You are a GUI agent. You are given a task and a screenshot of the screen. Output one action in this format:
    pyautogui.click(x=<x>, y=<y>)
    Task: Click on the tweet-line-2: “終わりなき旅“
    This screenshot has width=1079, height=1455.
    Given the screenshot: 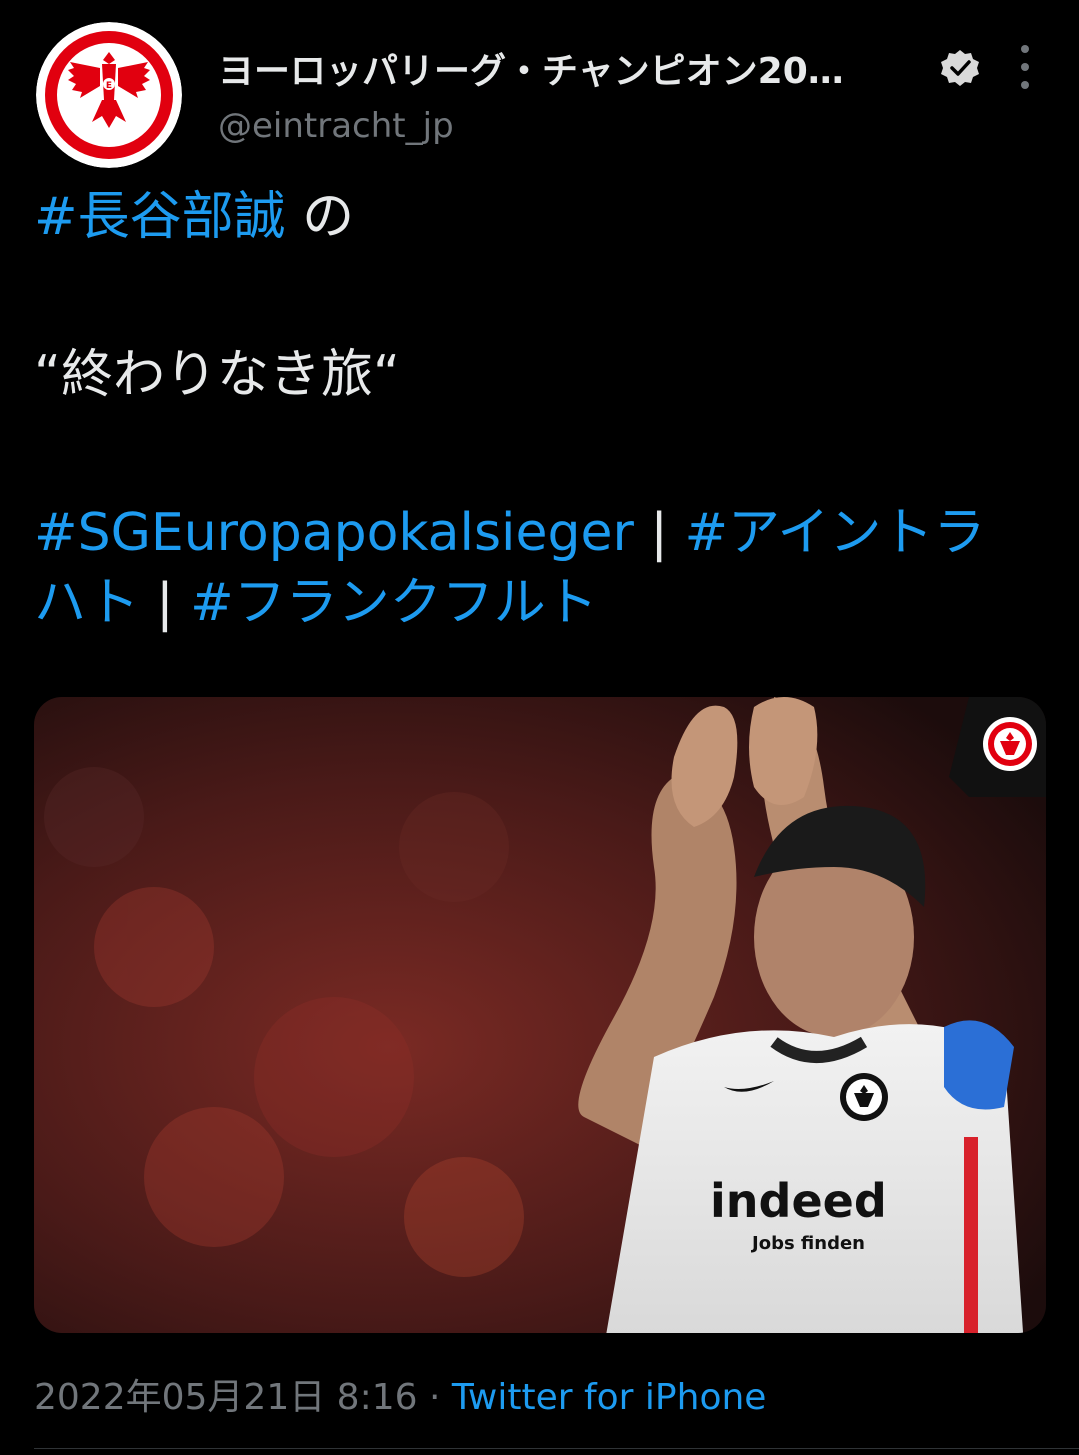 What is the action you would take?
    pyautogui.click(x=217, y=375)
    